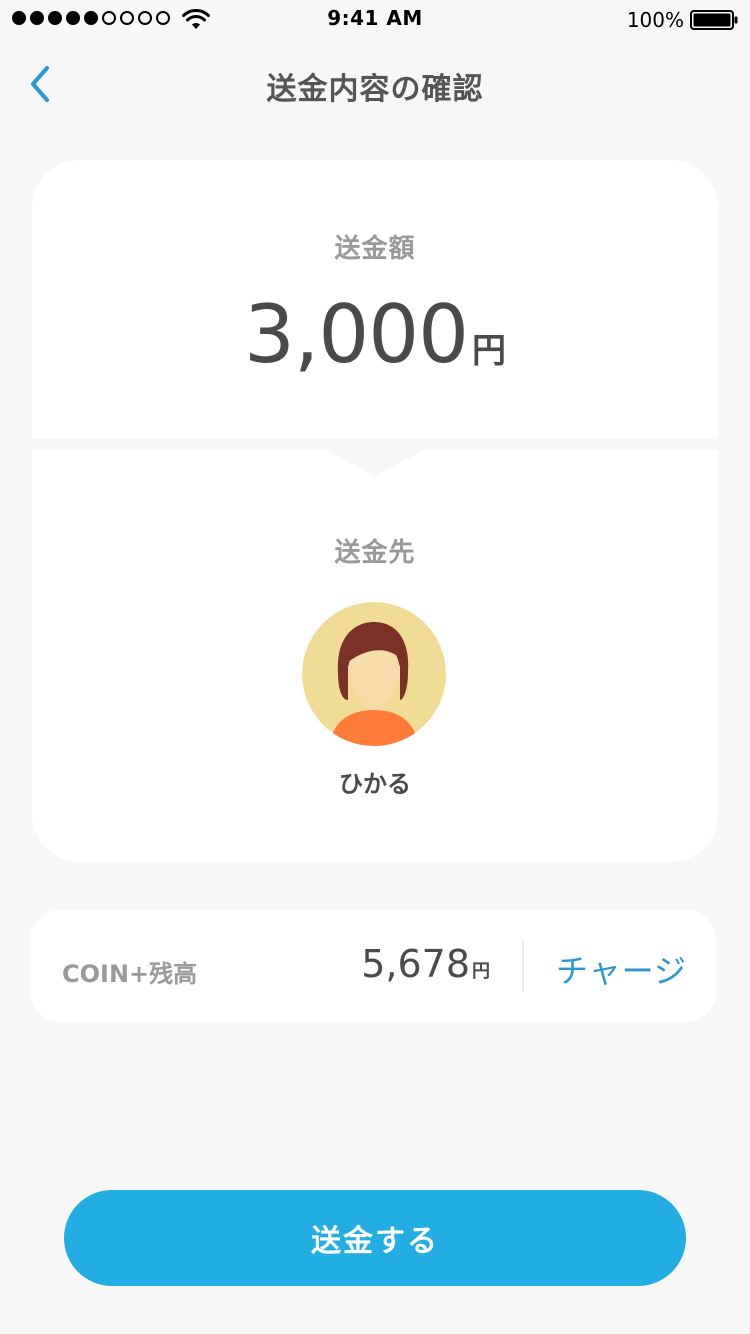 The height and width of the screenshot is (1334, 750). What do you see at coordinates (375, 89) in the screenshot?
I see `page-title: 送金内容の確認` at bounding box center [375, 89].